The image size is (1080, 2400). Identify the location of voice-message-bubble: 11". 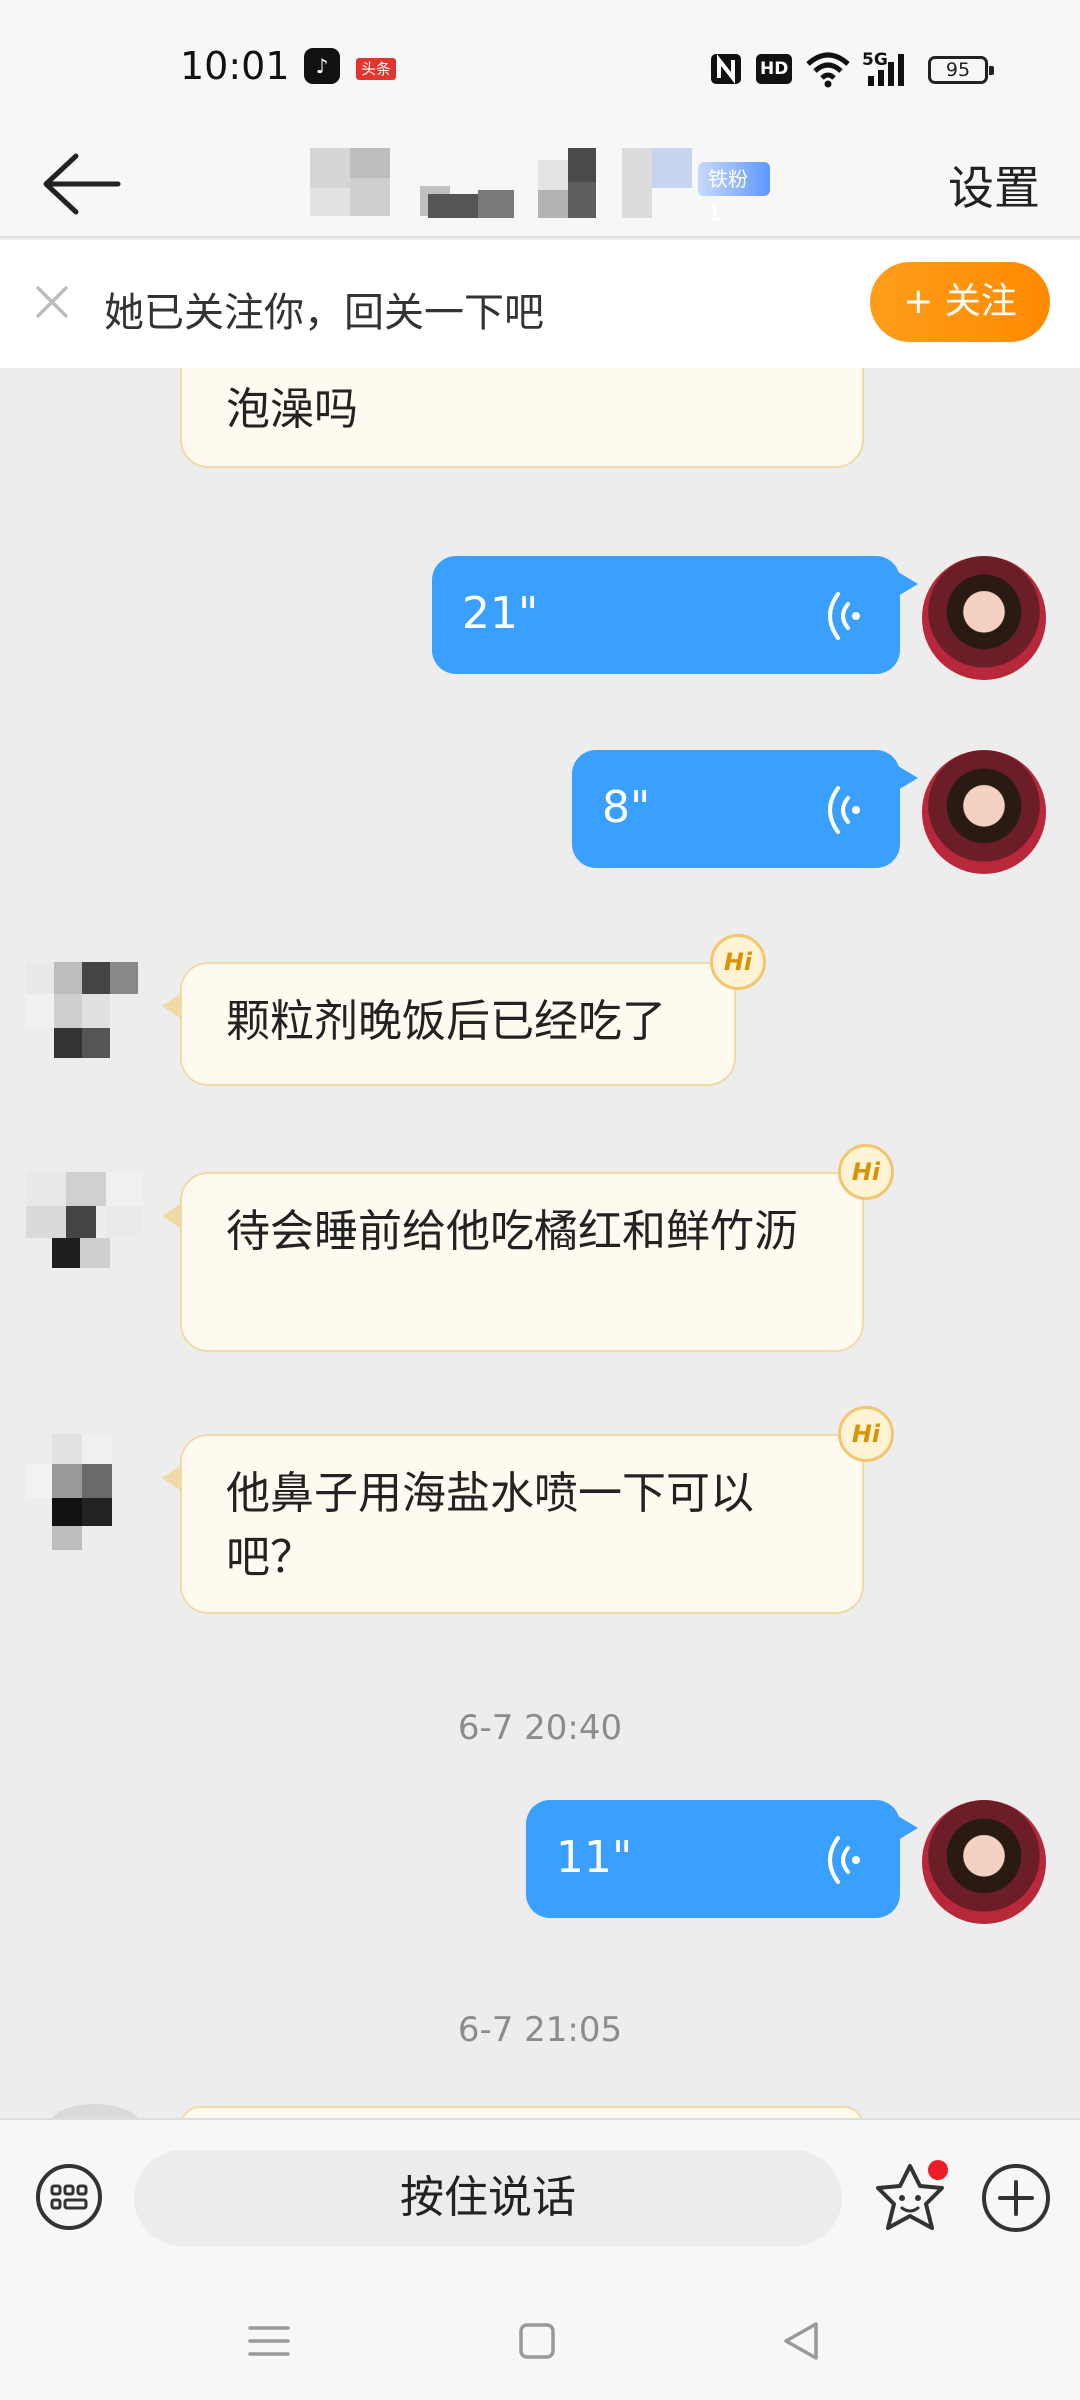
(713, 1859).